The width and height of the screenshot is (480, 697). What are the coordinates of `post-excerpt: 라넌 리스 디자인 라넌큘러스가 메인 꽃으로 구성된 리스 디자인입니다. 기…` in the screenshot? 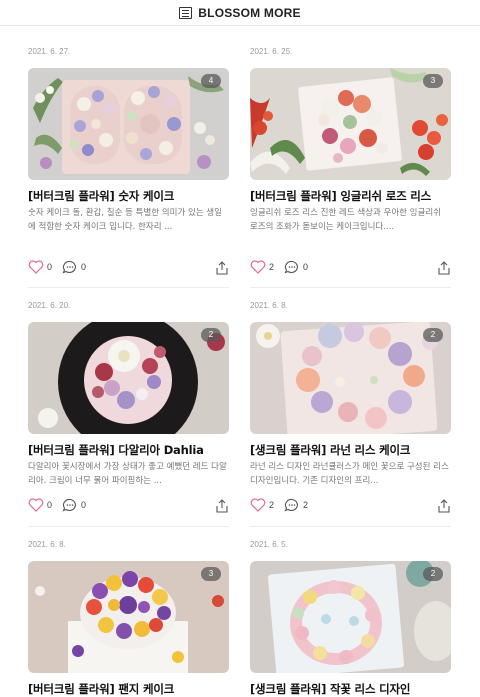 It's located at (350, 474).